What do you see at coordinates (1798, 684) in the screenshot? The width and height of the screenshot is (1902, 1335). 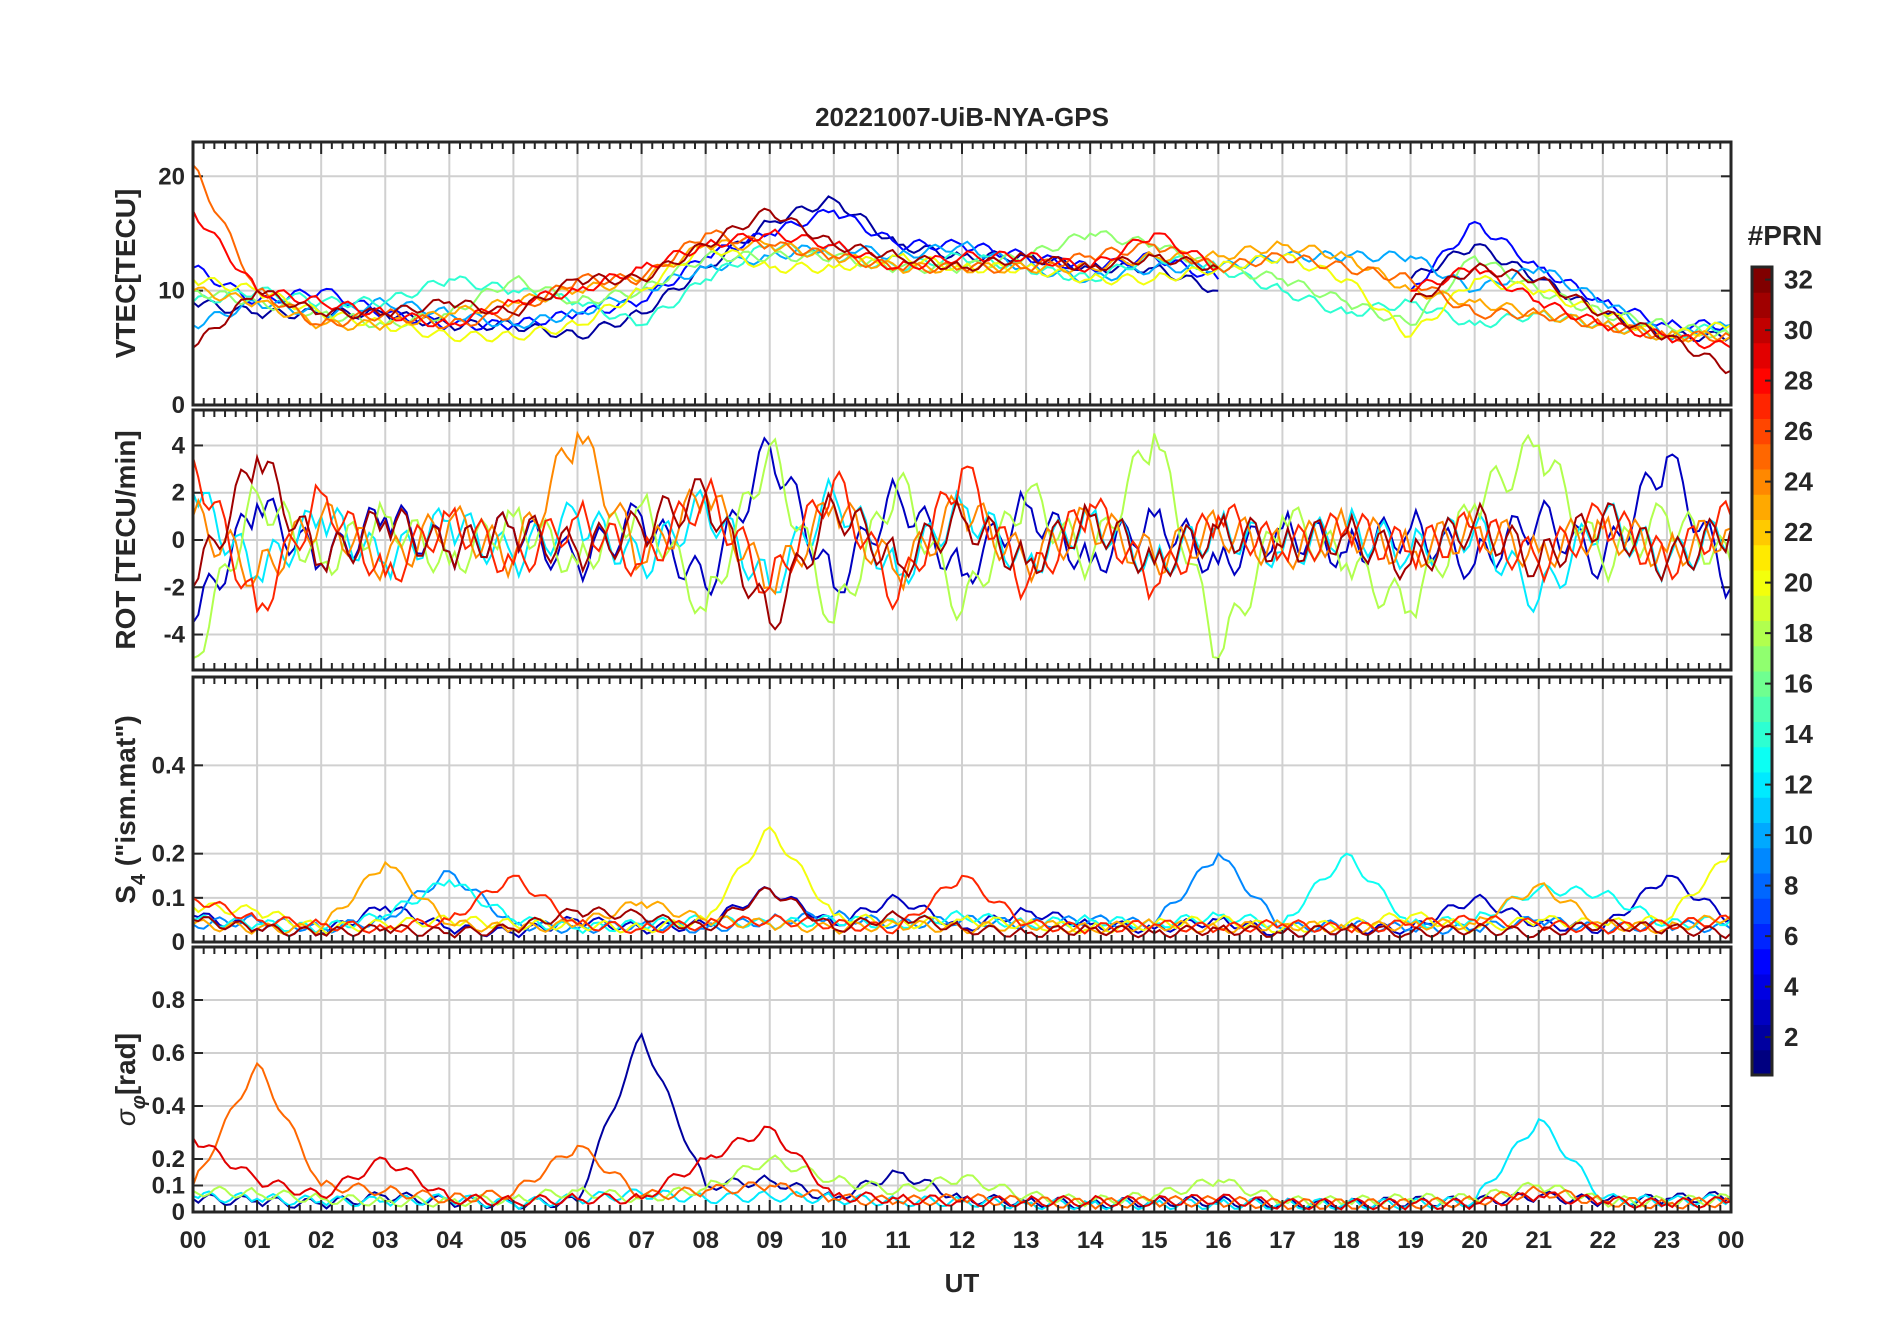 I see `colorbar-tick-label: 16` at bounding box center [1798, 684].